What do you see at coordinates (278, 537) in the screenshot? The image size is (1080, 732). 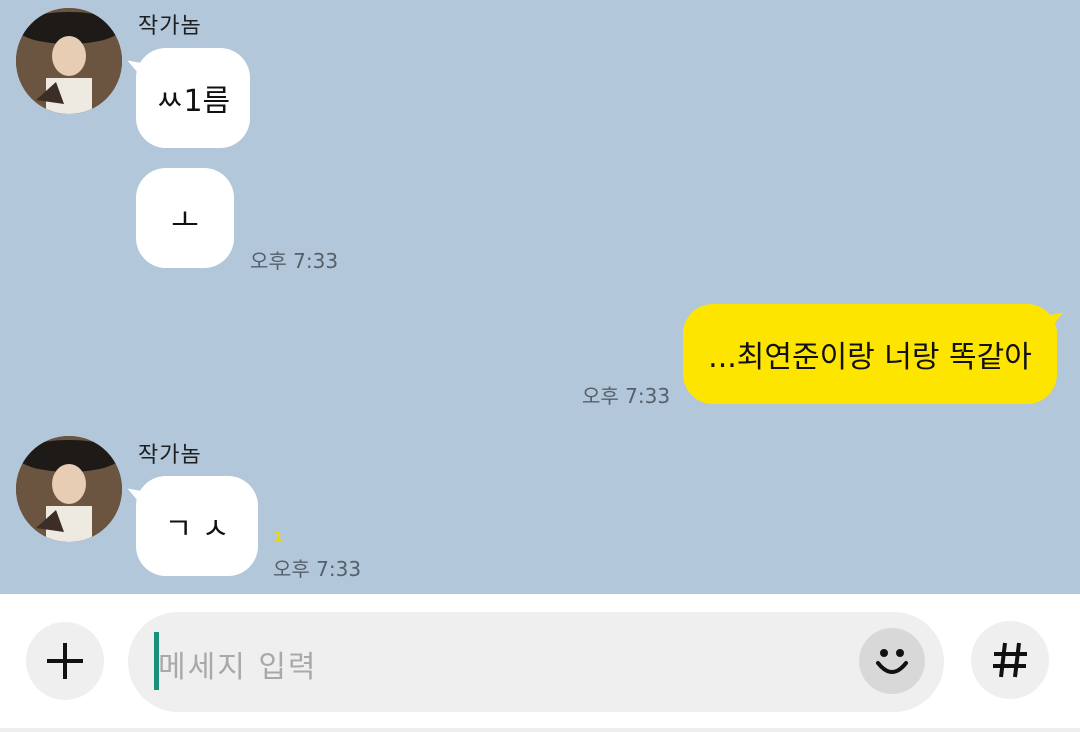 I see `unread-count: 1` at bounding box center [278, 537].